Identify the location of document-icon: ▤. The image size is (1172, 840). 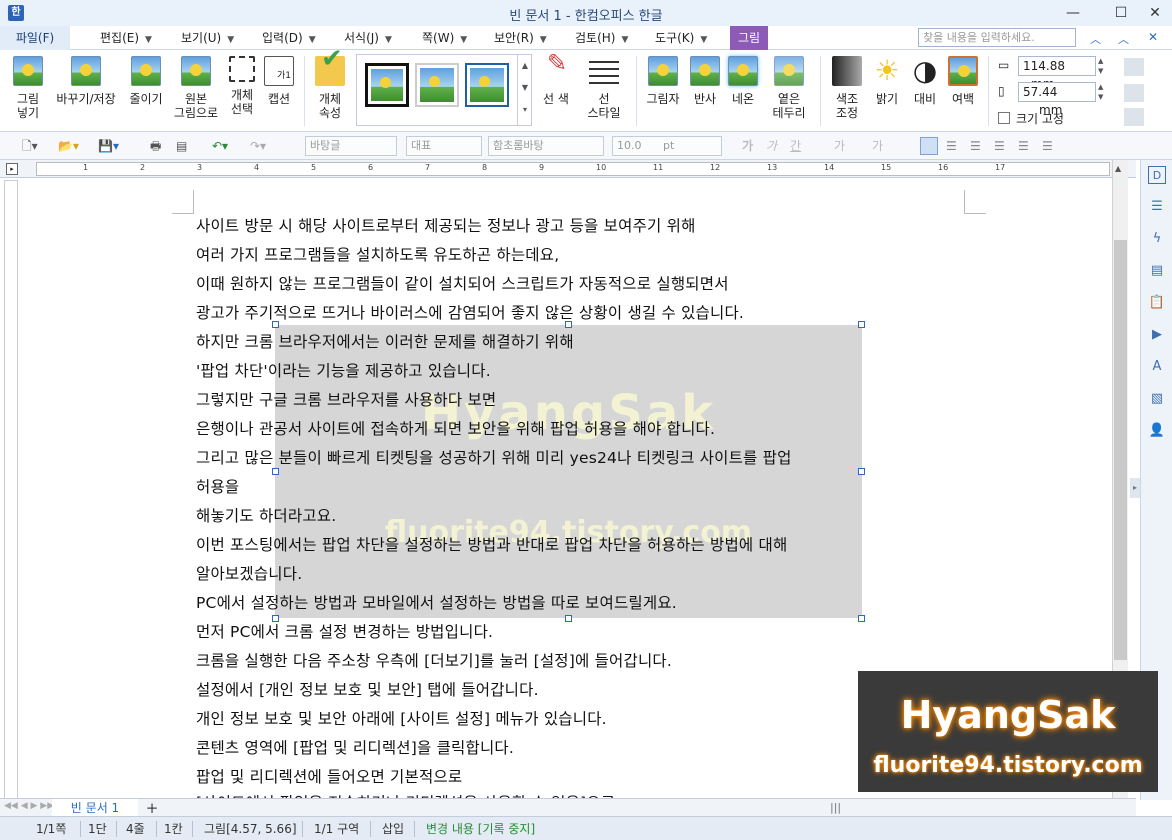
(1157, 271).